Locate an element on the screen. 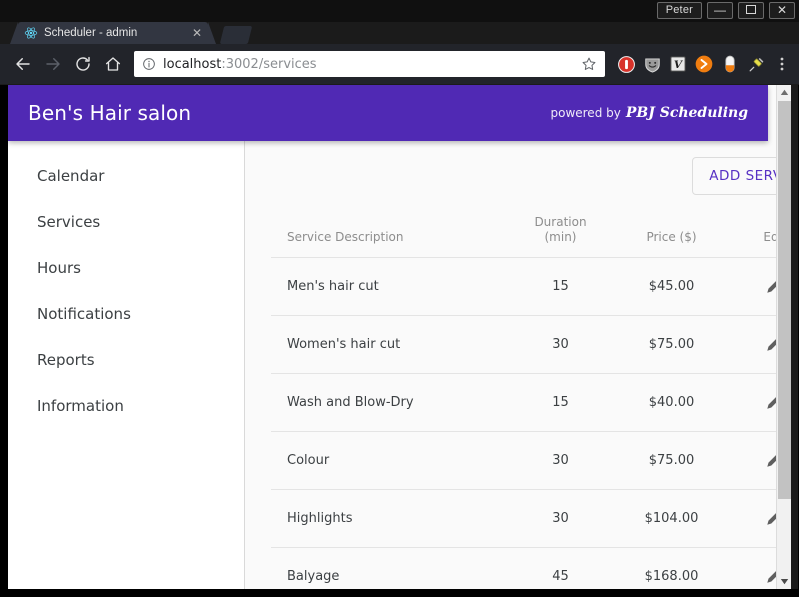  browser-tab-title: Scheduler - admin is located at coordinates (91, 33).